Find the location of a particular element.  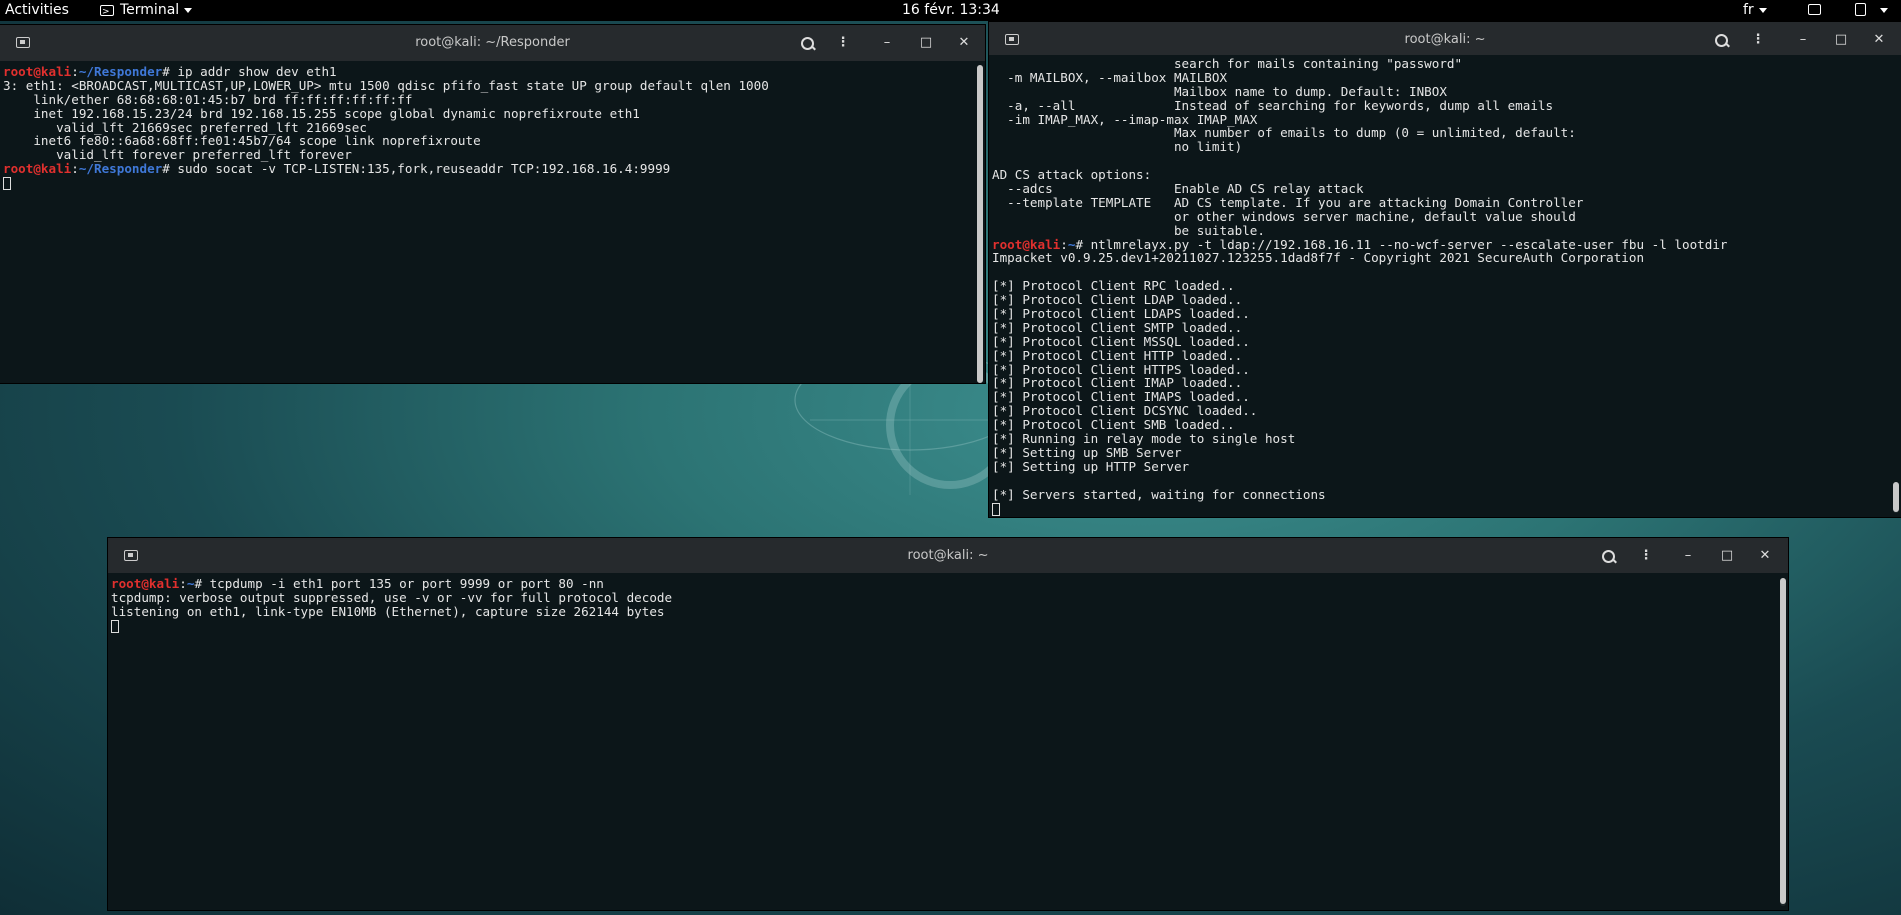

output-line: [*] Protocol Client RPC loaded.. is located at coordinates (1113, 286).